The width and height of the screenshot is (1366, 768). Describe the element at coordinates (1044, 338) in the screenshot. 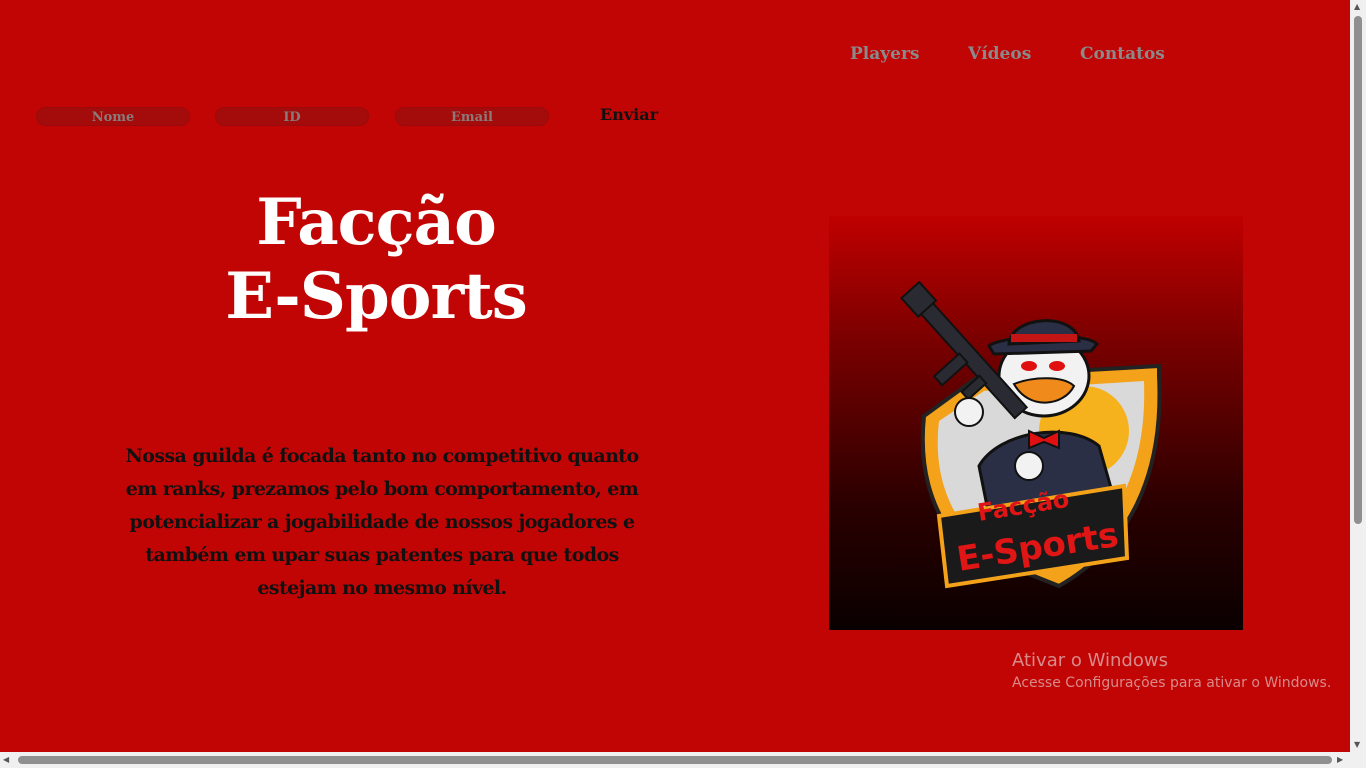

I see `hat-band` at that location.